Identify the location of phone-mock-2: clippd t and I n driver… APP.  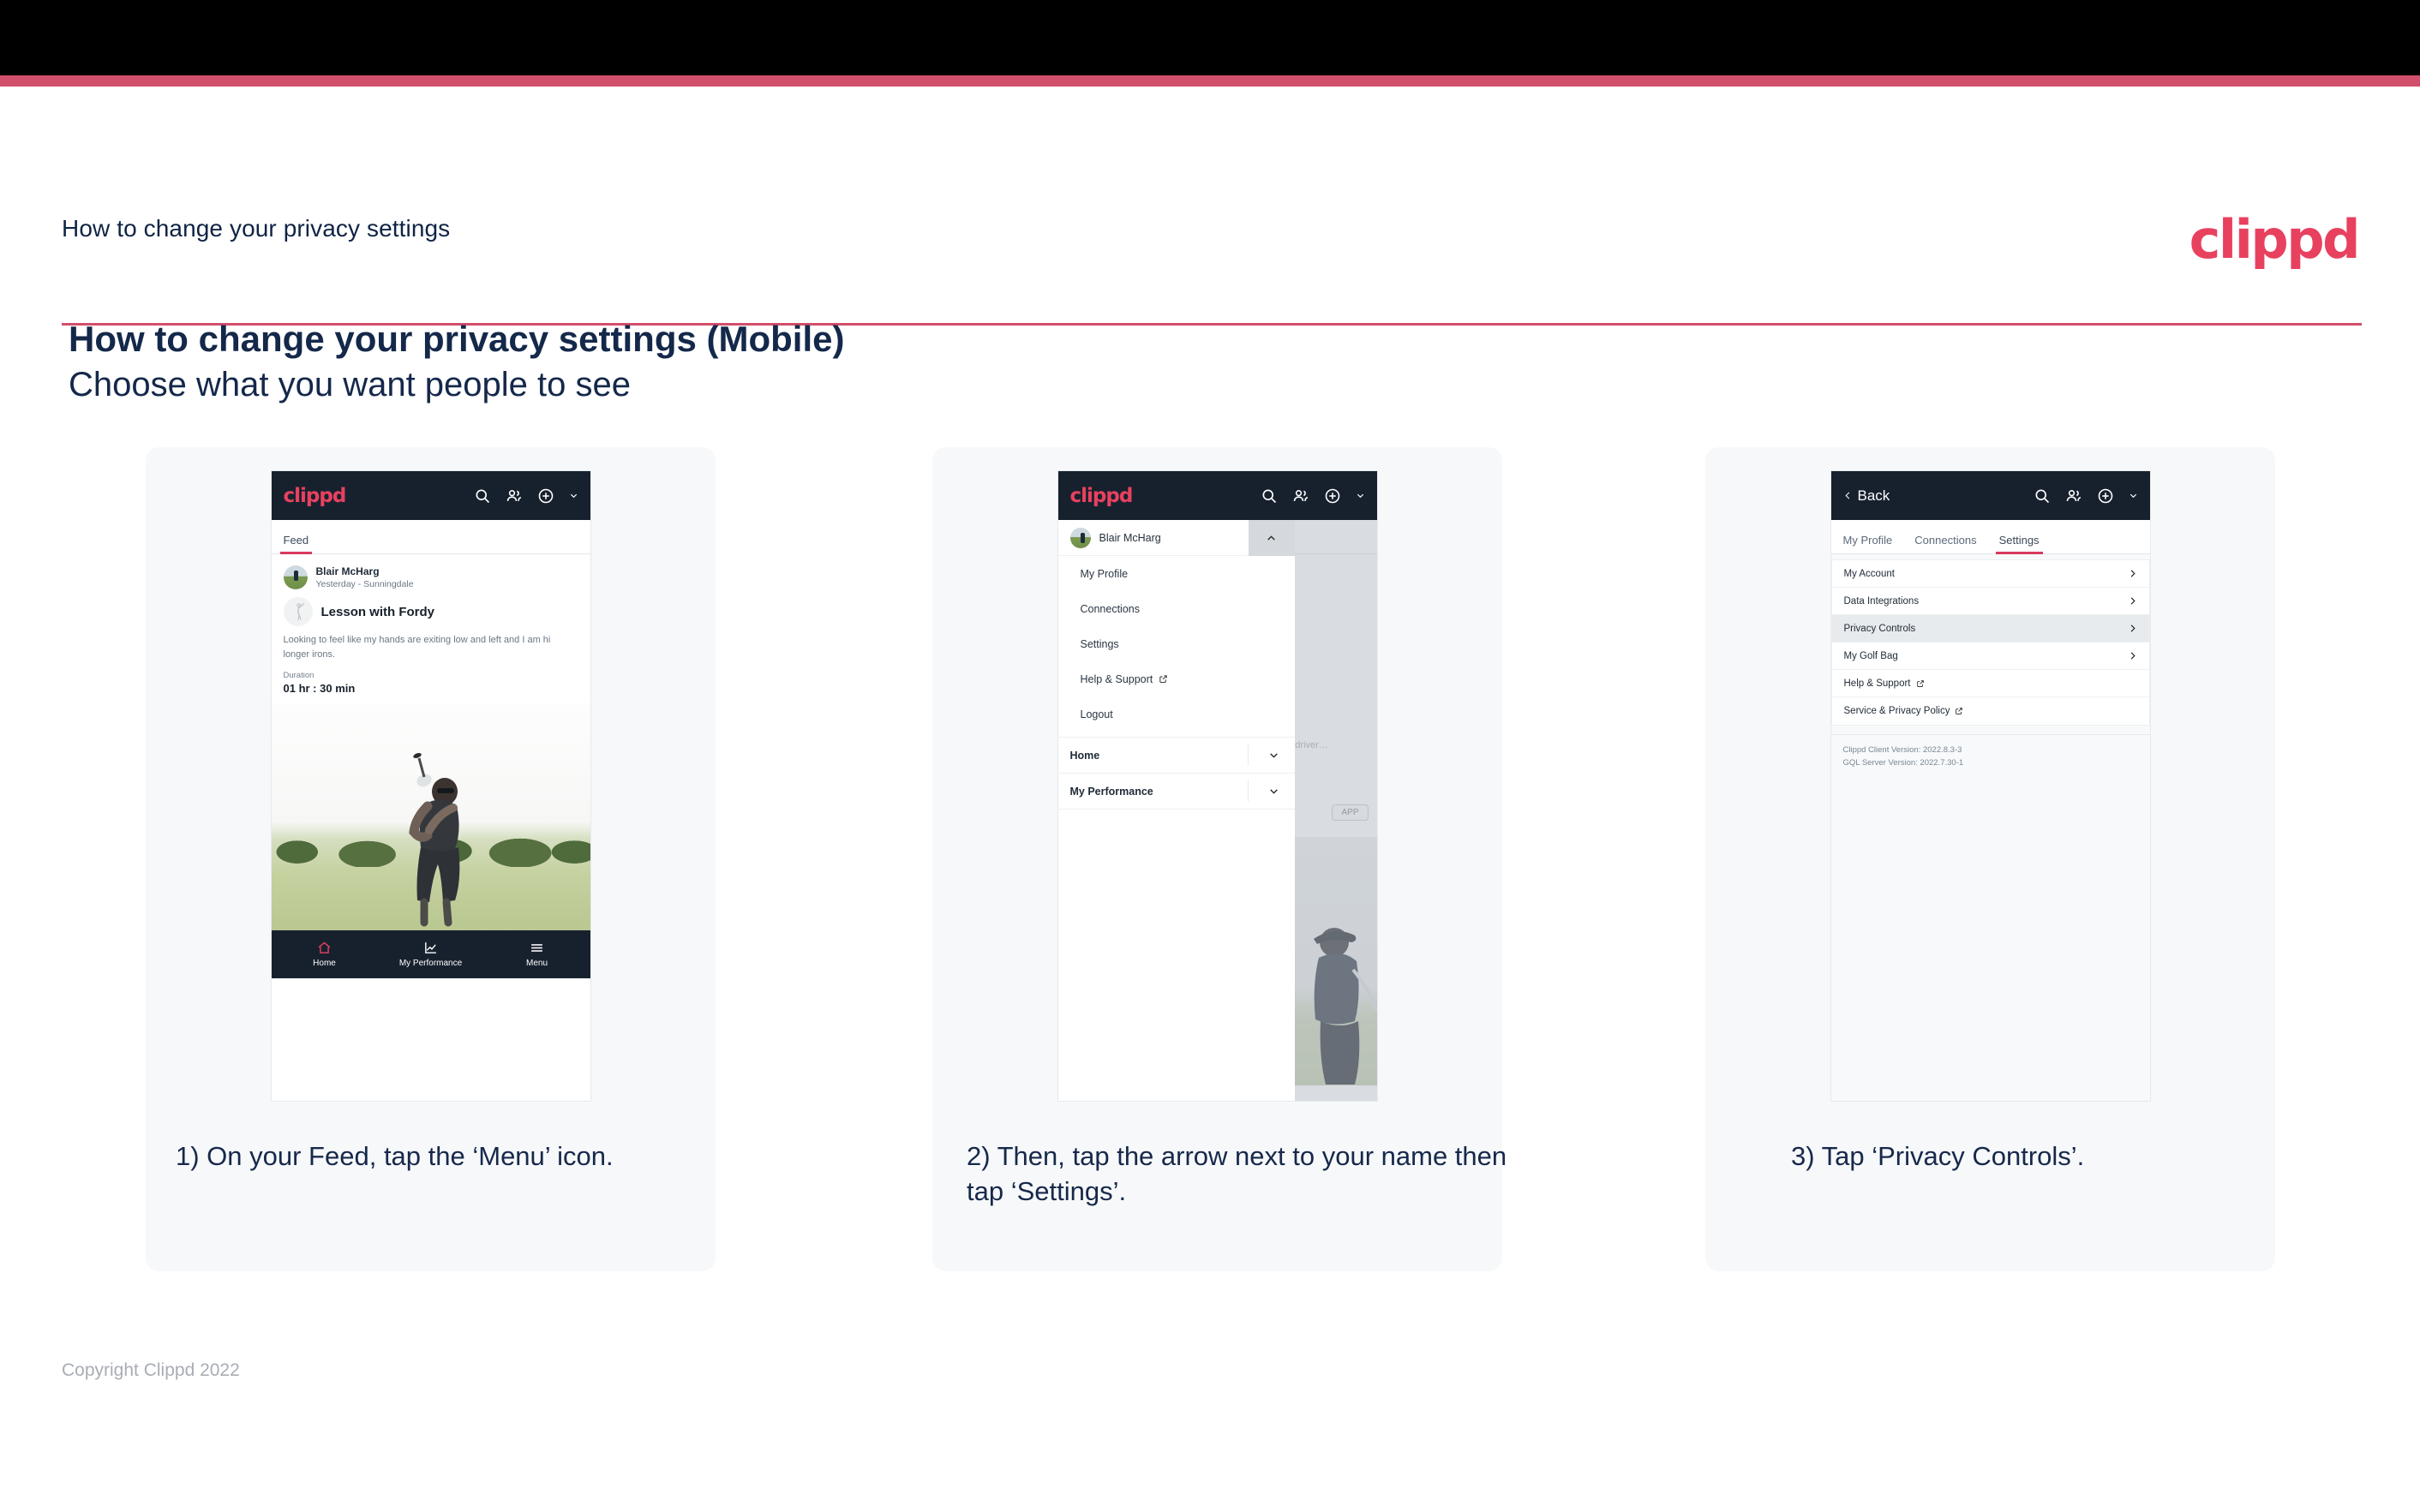
(1217, 786).